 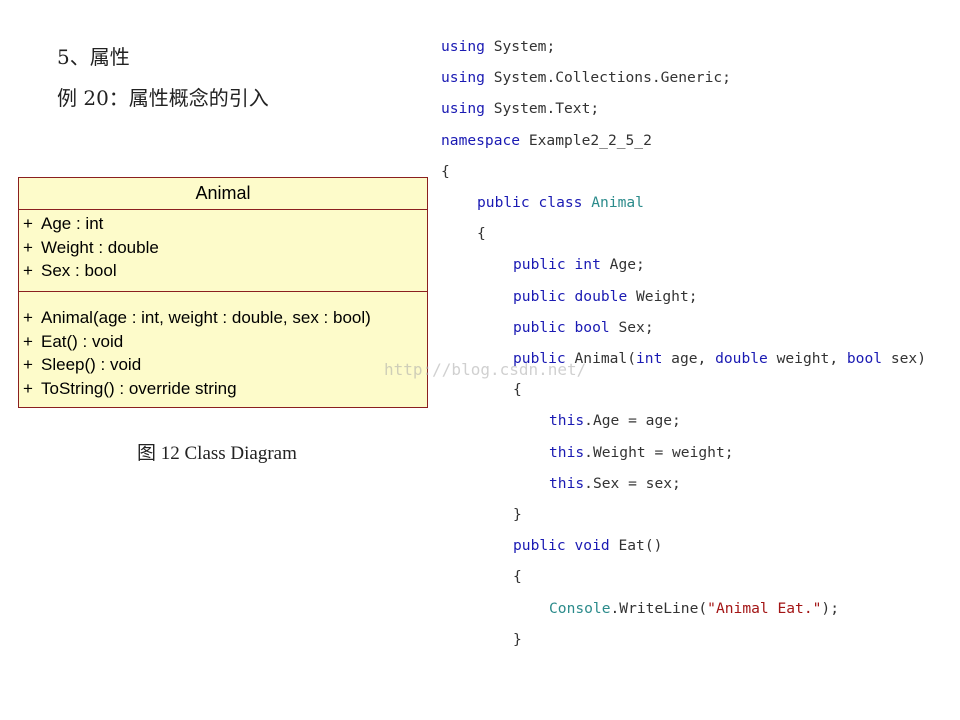 What do you see at coordinates (807, 358) in the screenshot?
I see `code-token: weight,` at bounding box center [807, 358].